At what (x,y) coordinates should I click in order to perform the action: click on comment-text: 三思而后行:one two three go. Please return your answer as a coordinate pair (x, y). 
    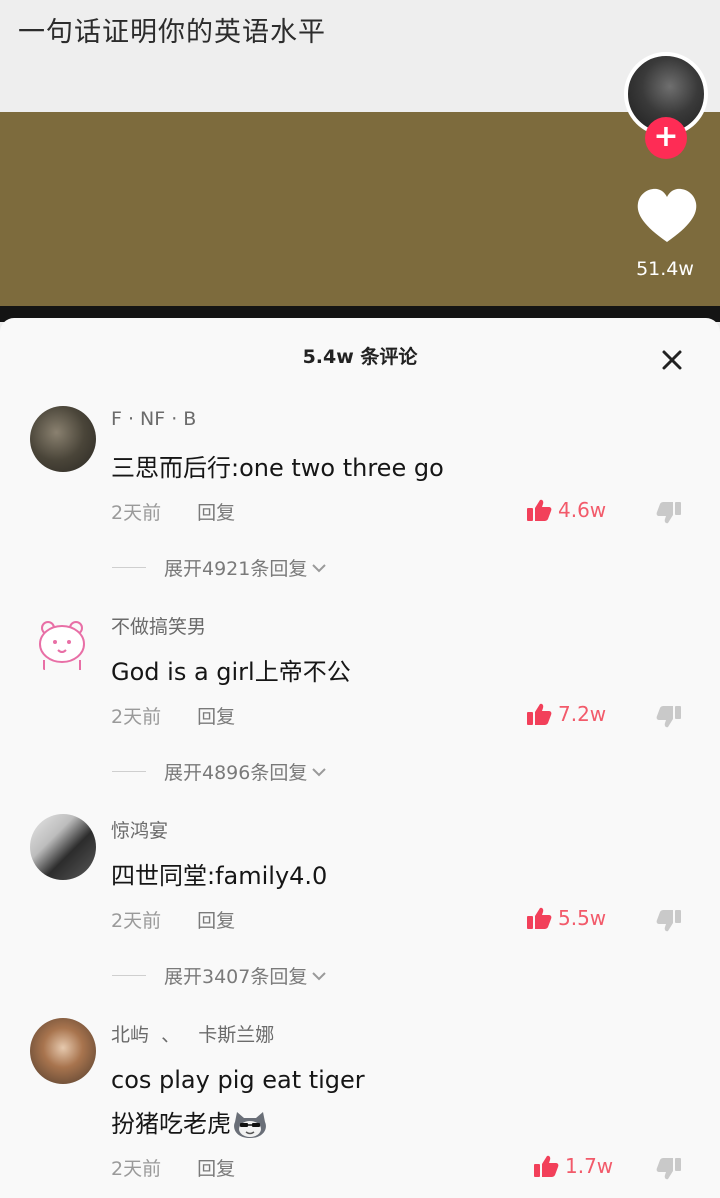
    Looking at the image, I should click on (277, 468).